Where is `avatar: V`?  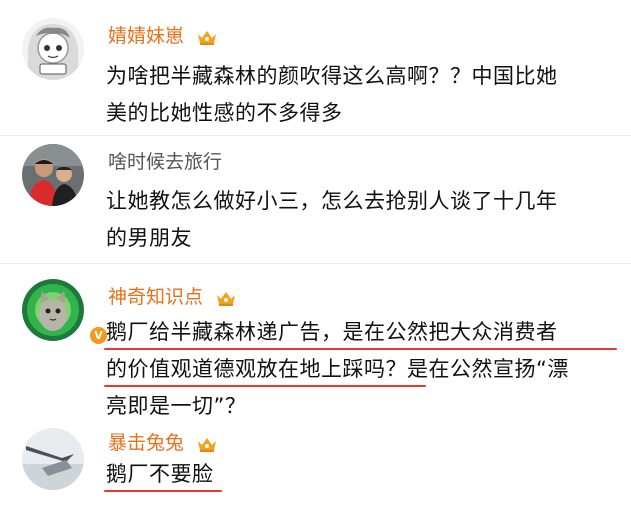 avatar: V is located at coordinates (65, 312).